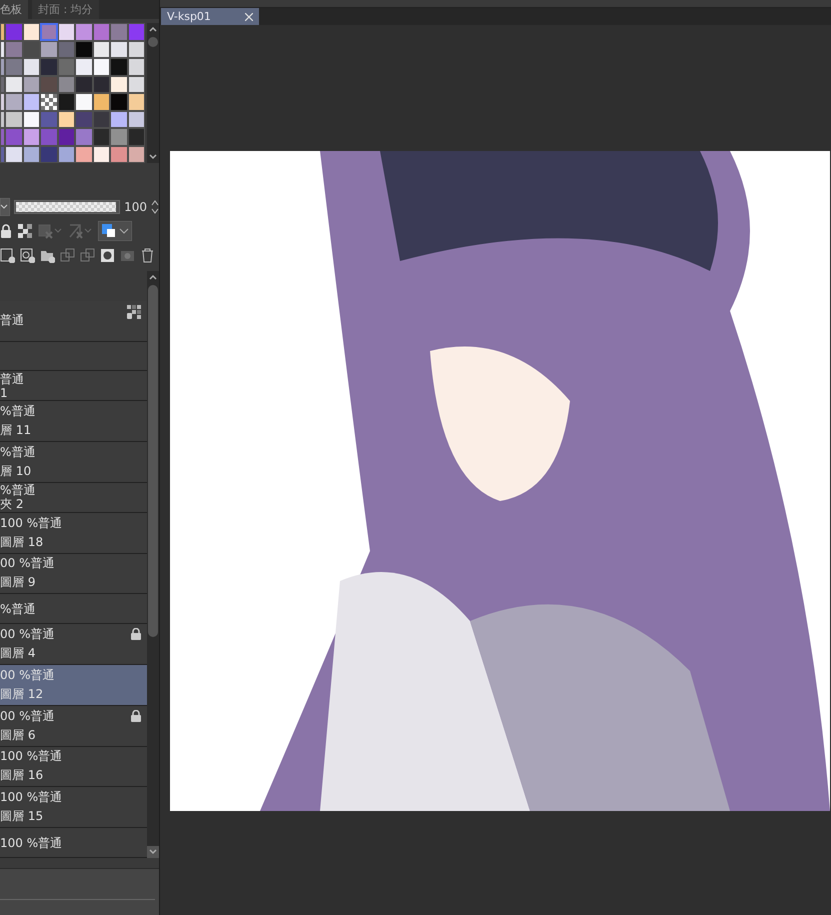 This screenshot has width=831, height=915. What do you see at coordinates (16, 431) in the screenshot?
I see `layer-name: 層 11` at bounding box center [16, 431].